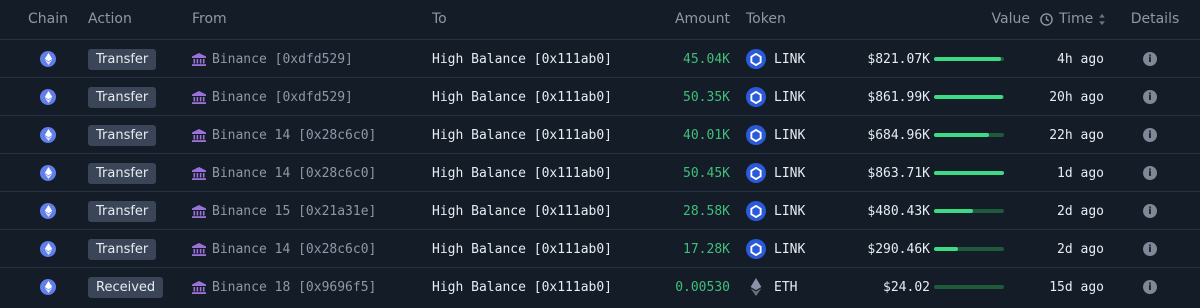  I want to click on amount-value: 45.04K, so click(706, 59).